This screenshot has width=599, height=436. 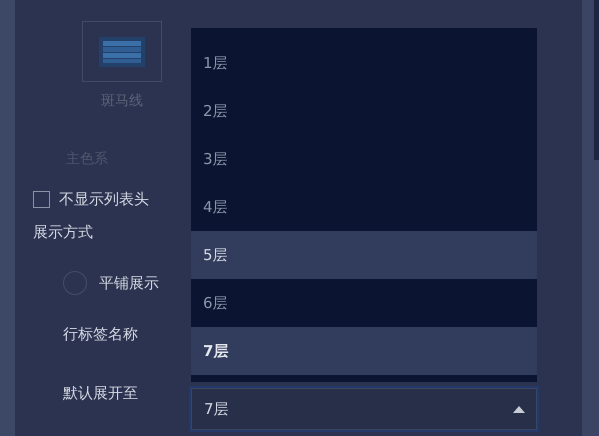 I want to click on radio-label: 平铺展示, so click(x=129, y=283).